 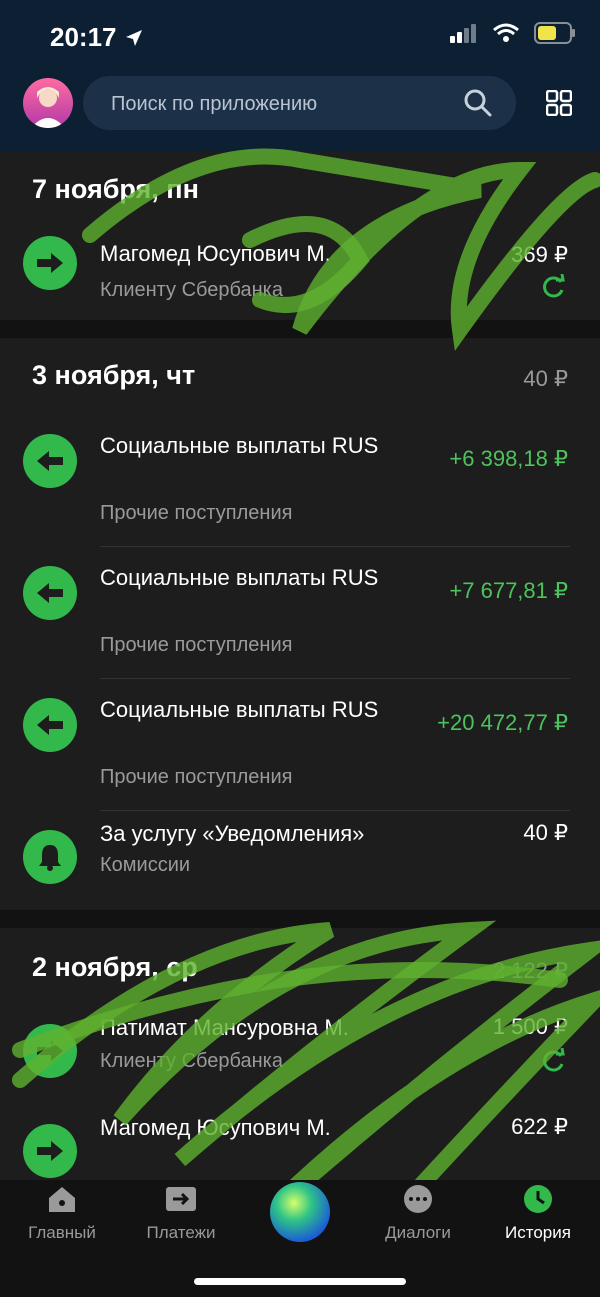 I want to click on transaction-amount: 40 ₽, so click(x=545, y=832).